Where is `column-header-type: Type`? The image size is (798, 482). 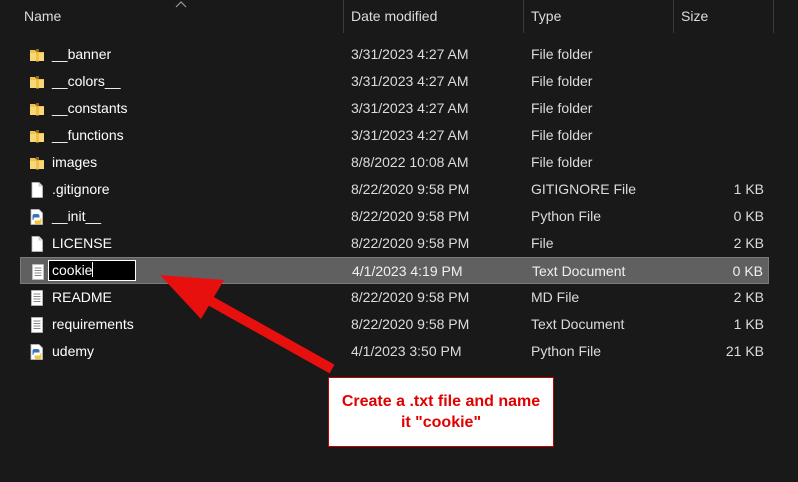
column-header-type: Type is located at coordinates (546, 16).